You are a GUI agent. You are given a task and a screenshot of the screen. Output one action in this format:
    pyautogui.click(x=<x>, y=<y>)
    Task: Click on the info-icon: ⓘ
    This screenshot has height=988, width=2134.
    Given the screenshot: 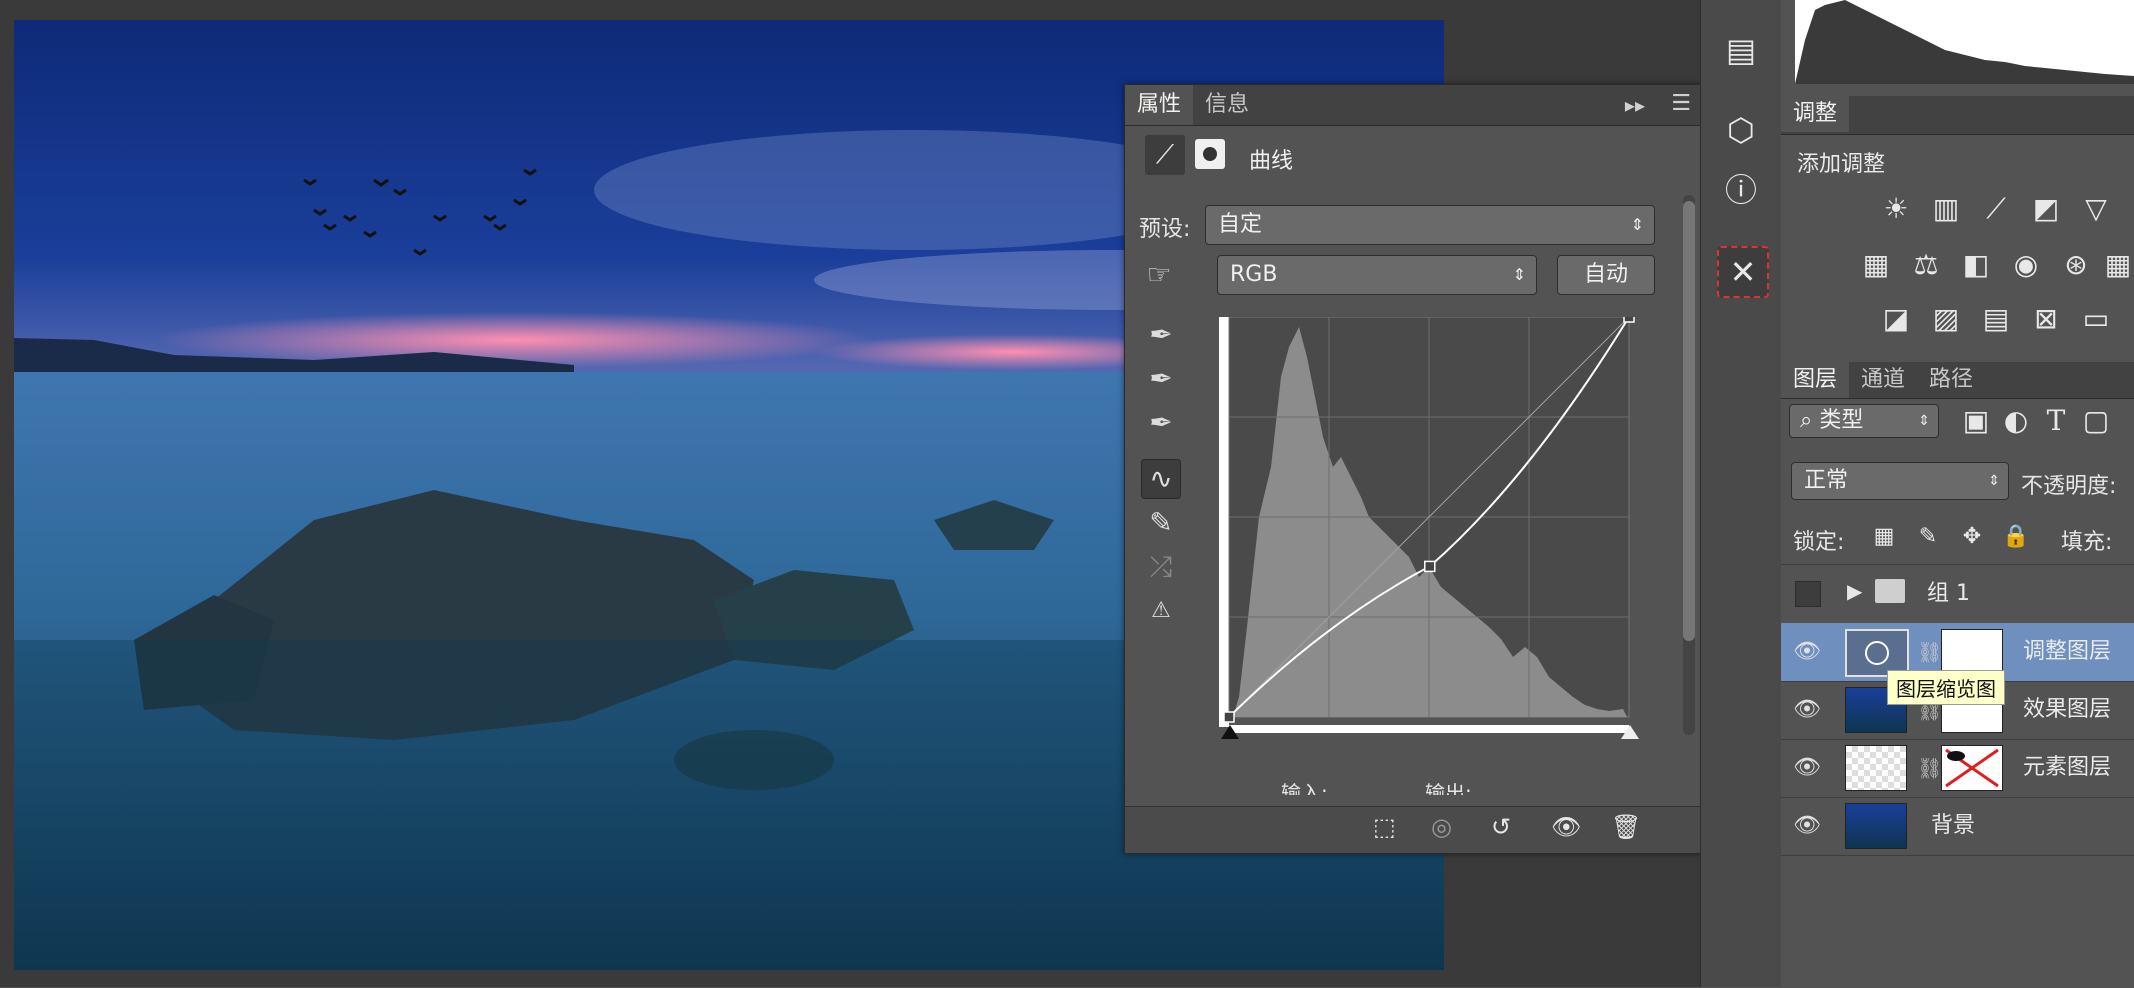 What is the action you would take?
    pyautogui.click(x=1741, y=190)
    